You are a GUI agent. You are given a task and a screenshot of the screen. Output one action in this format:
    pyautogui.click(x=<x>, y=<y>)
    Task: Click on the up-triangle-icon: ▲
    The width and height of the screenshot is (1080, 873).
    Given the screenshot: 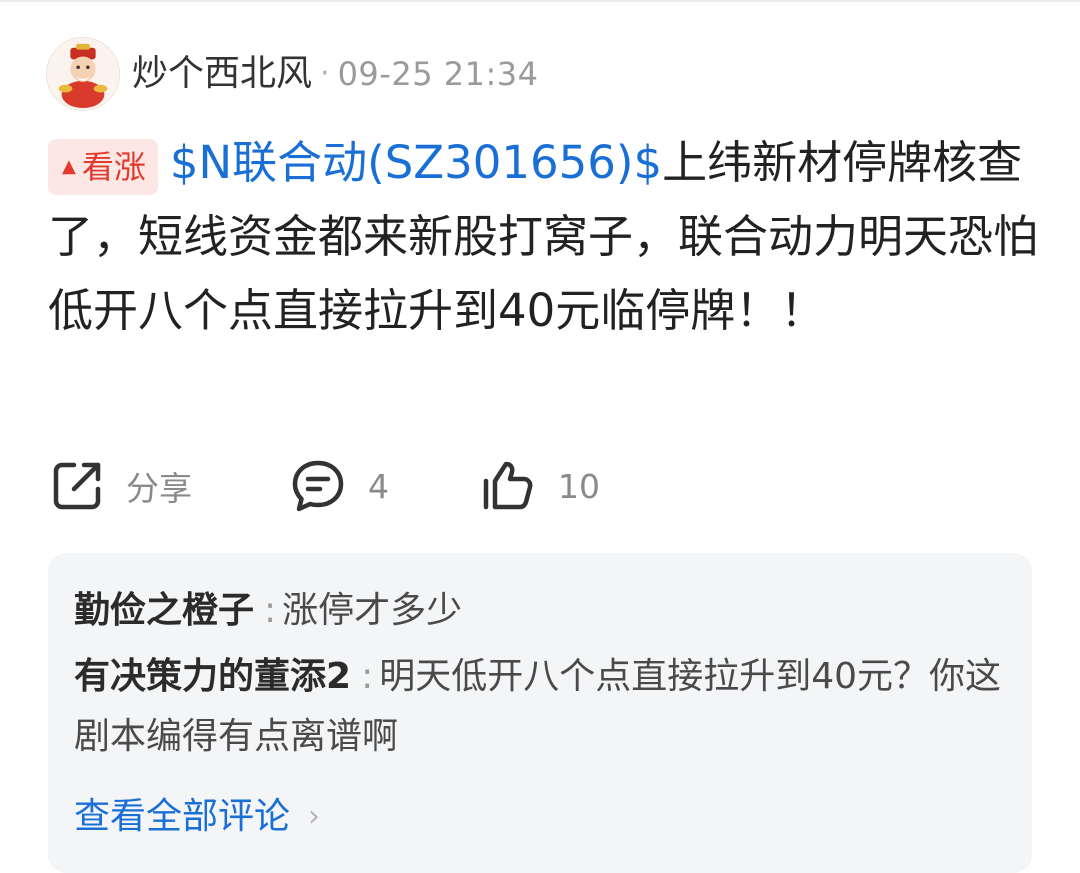 What is the action you would take?
    pyautogui.click(x=69, y=166)
    